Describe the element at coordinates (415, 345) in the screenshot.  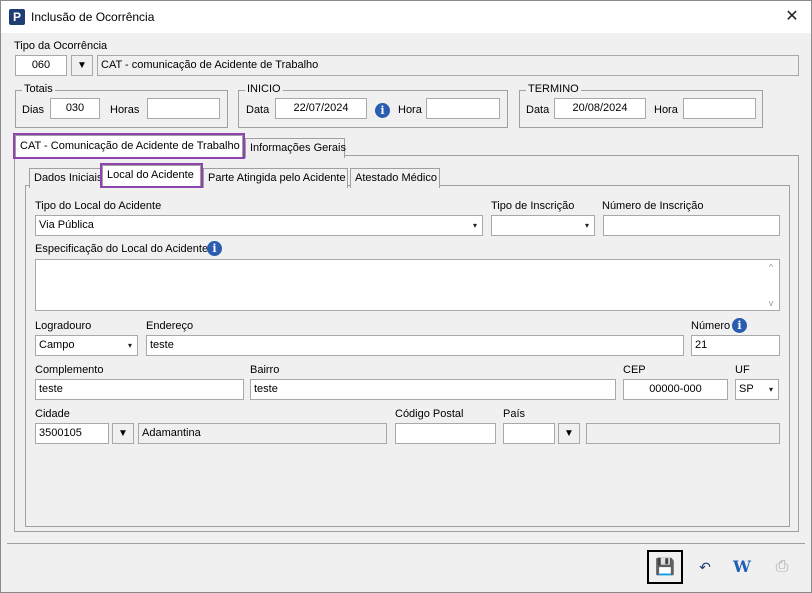
I see `endereco-field: teste` at that location.